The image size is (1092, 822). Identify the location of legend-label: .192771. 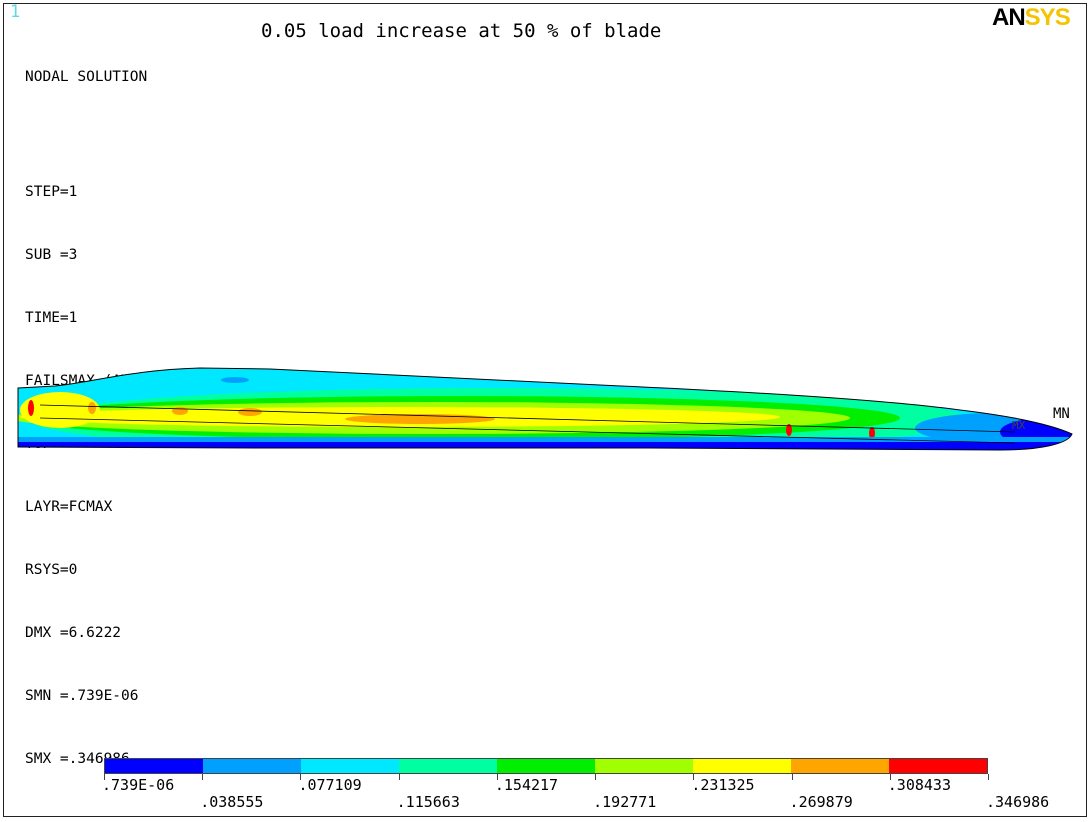
(625, 802).